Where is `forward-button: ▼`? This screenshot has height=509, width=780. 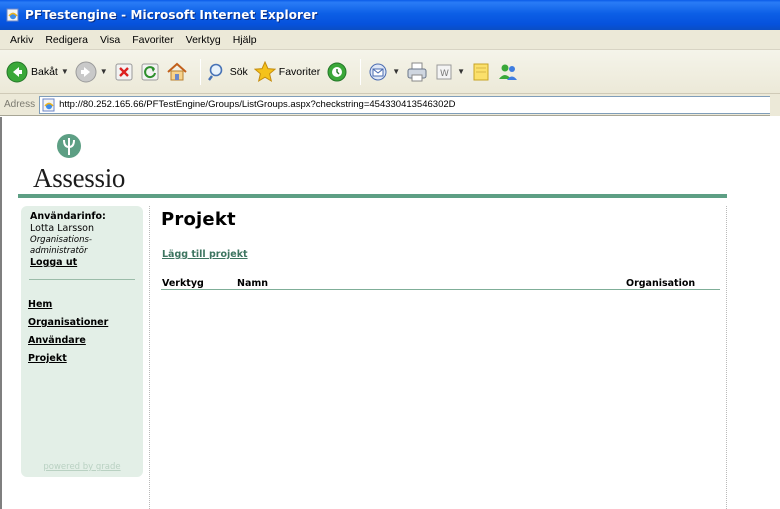
forward-button: ▼ is located at coordinates (91, 72).